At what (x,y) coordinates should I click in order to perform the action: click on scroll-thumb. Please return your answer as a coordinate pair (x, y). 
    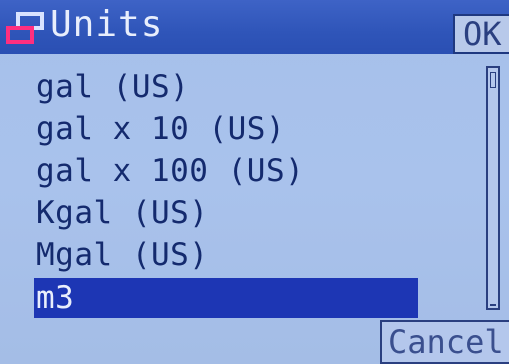
    Looking at the image, I should click on (493, 80).